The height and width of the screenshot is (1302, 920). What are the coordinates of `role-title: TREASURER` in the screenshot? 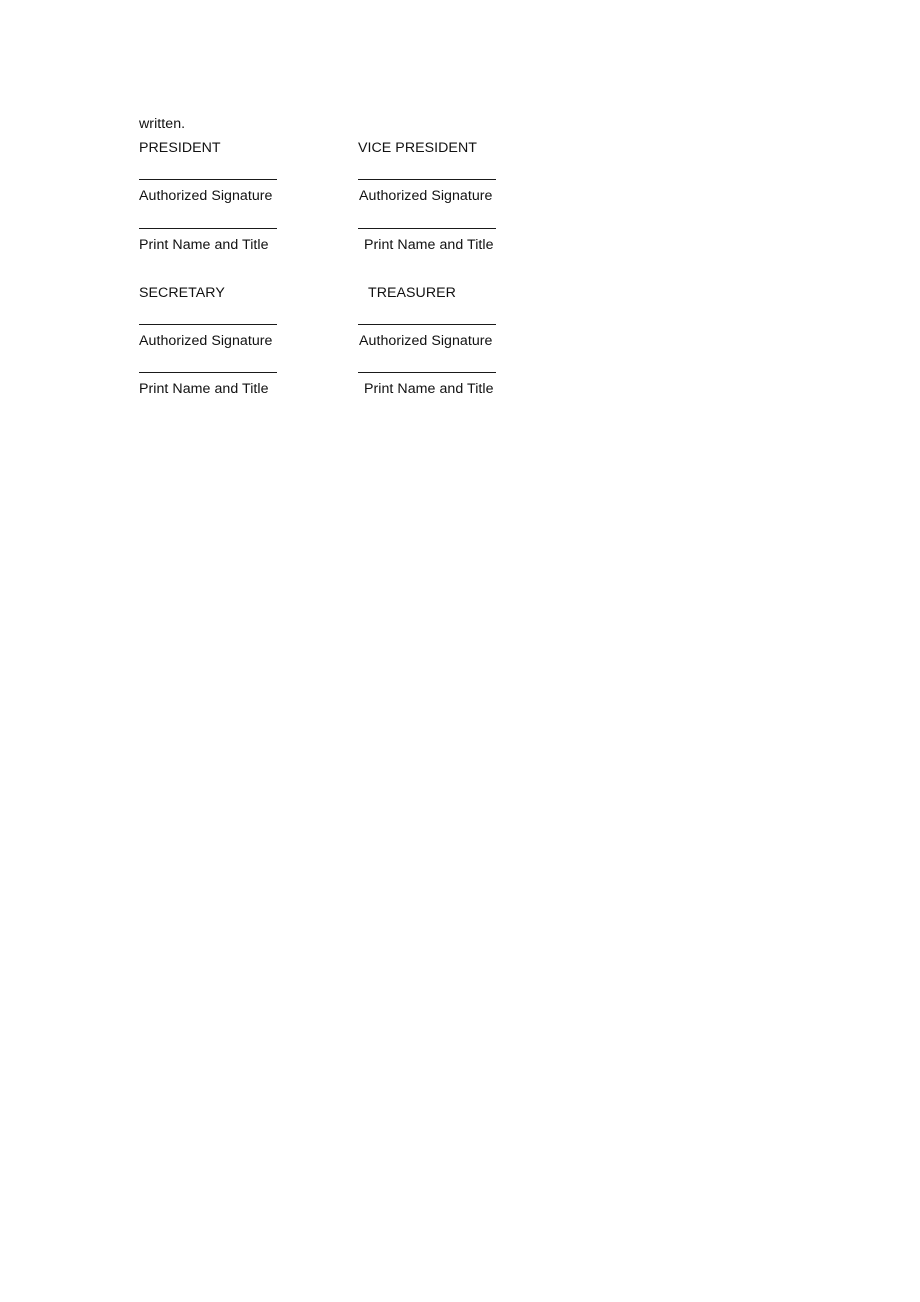 It's located at (412, 293).